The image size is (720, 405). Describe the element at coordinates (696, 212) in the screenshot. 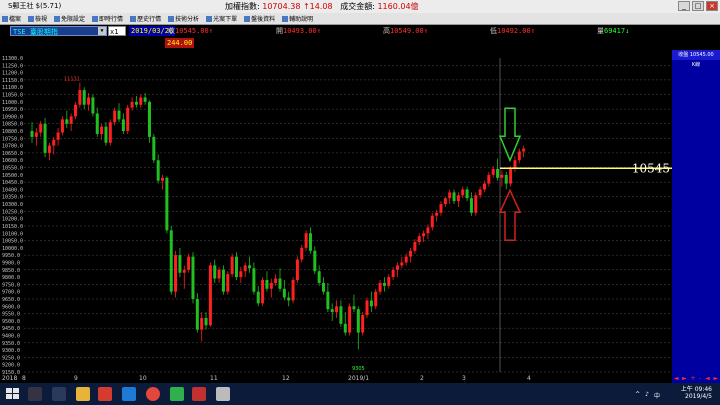

I see `right-panel: 收盤 10545.00 K線` at that location.